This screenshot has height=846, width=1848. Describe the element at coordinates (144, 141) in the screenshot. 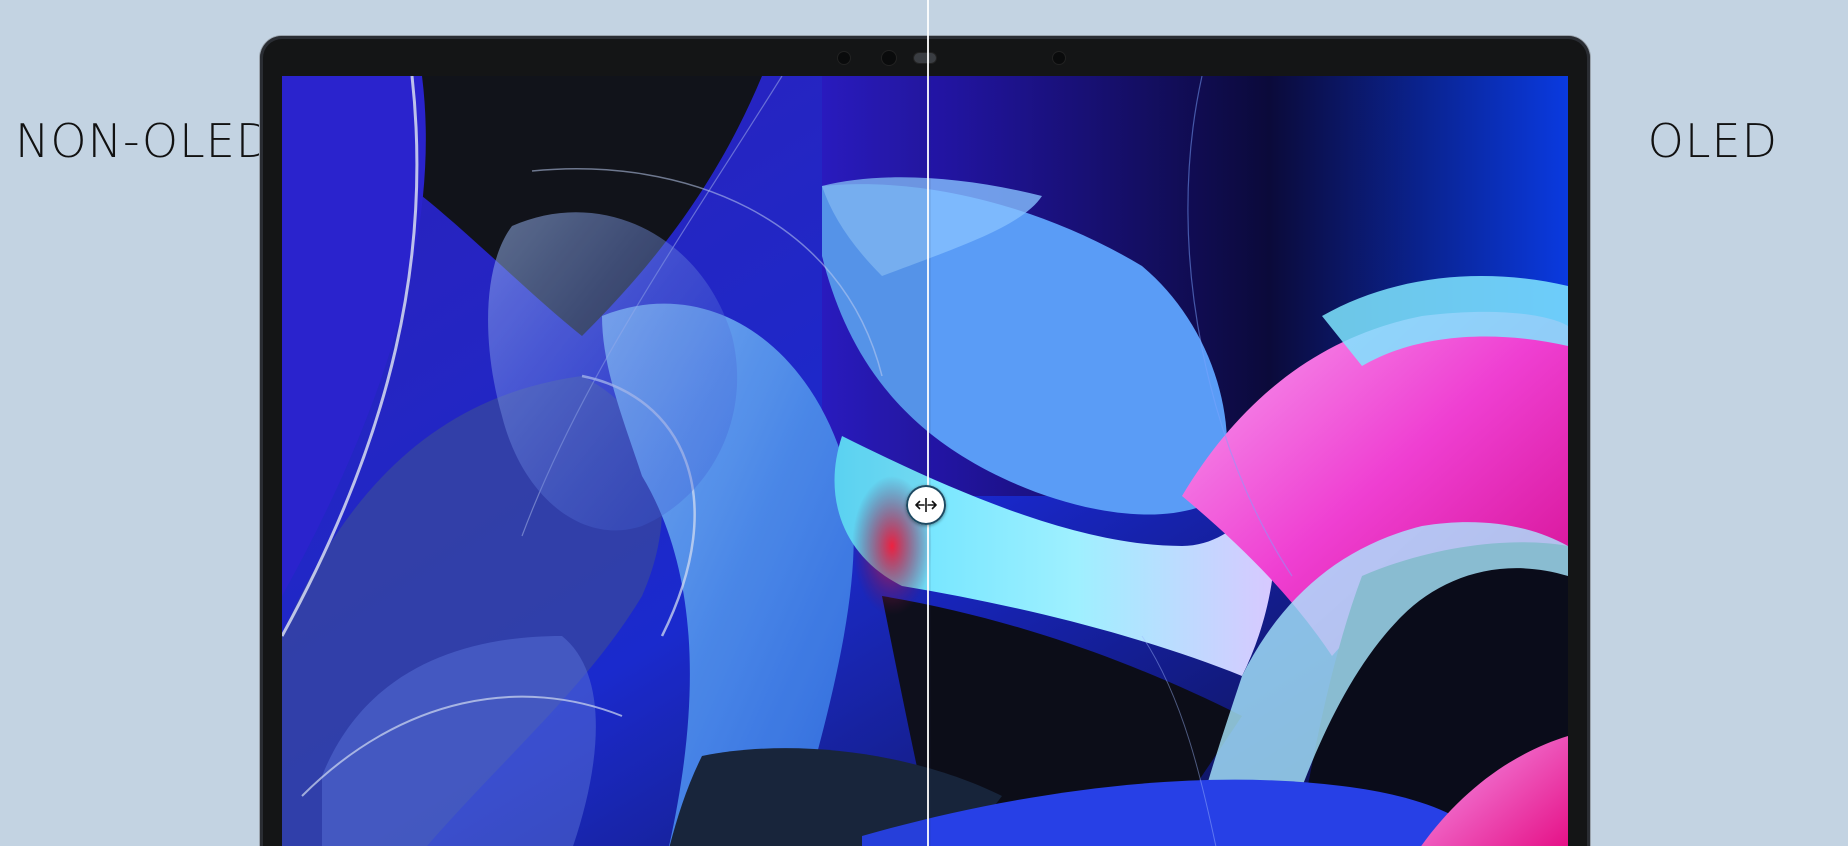

I see `non-oled-label: NON-OLED` at that location.